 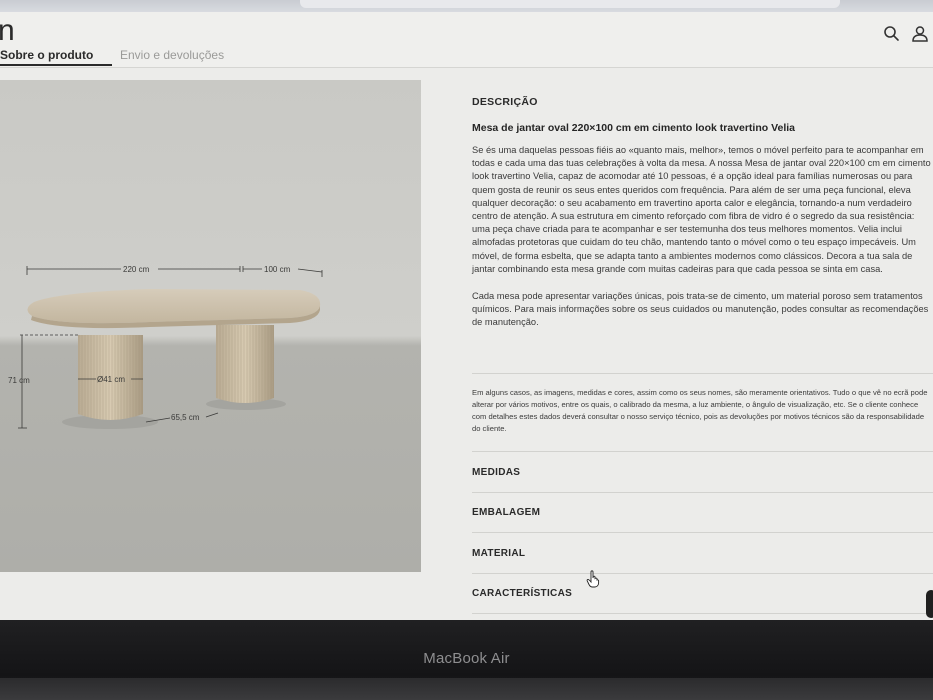 What do you see at coordinates (7, 31) in the screenshot?
I see `site-logo: n` at bounding box center [7, 31].